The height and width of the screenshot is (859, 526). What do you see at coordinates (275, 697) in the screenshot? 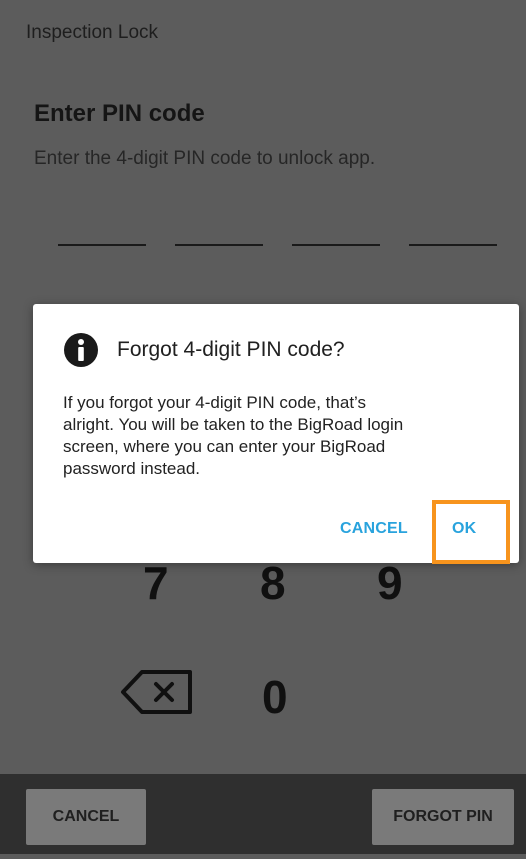
I see `keypad-key-0: 0` at bounding box center [275, 697].